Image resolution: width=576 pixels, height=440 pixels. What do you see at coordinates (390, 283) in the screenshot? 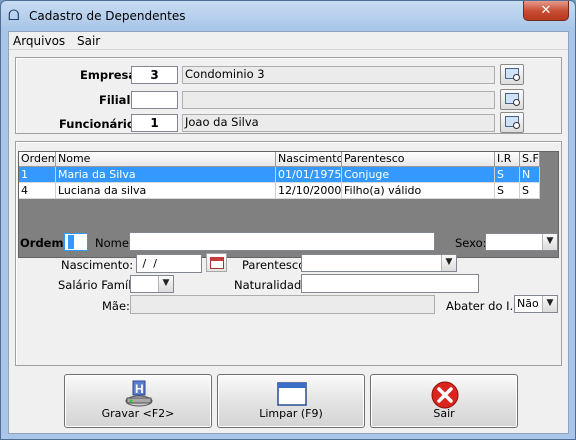
I see `naturalidade-field` at bounding box center [390, 283].